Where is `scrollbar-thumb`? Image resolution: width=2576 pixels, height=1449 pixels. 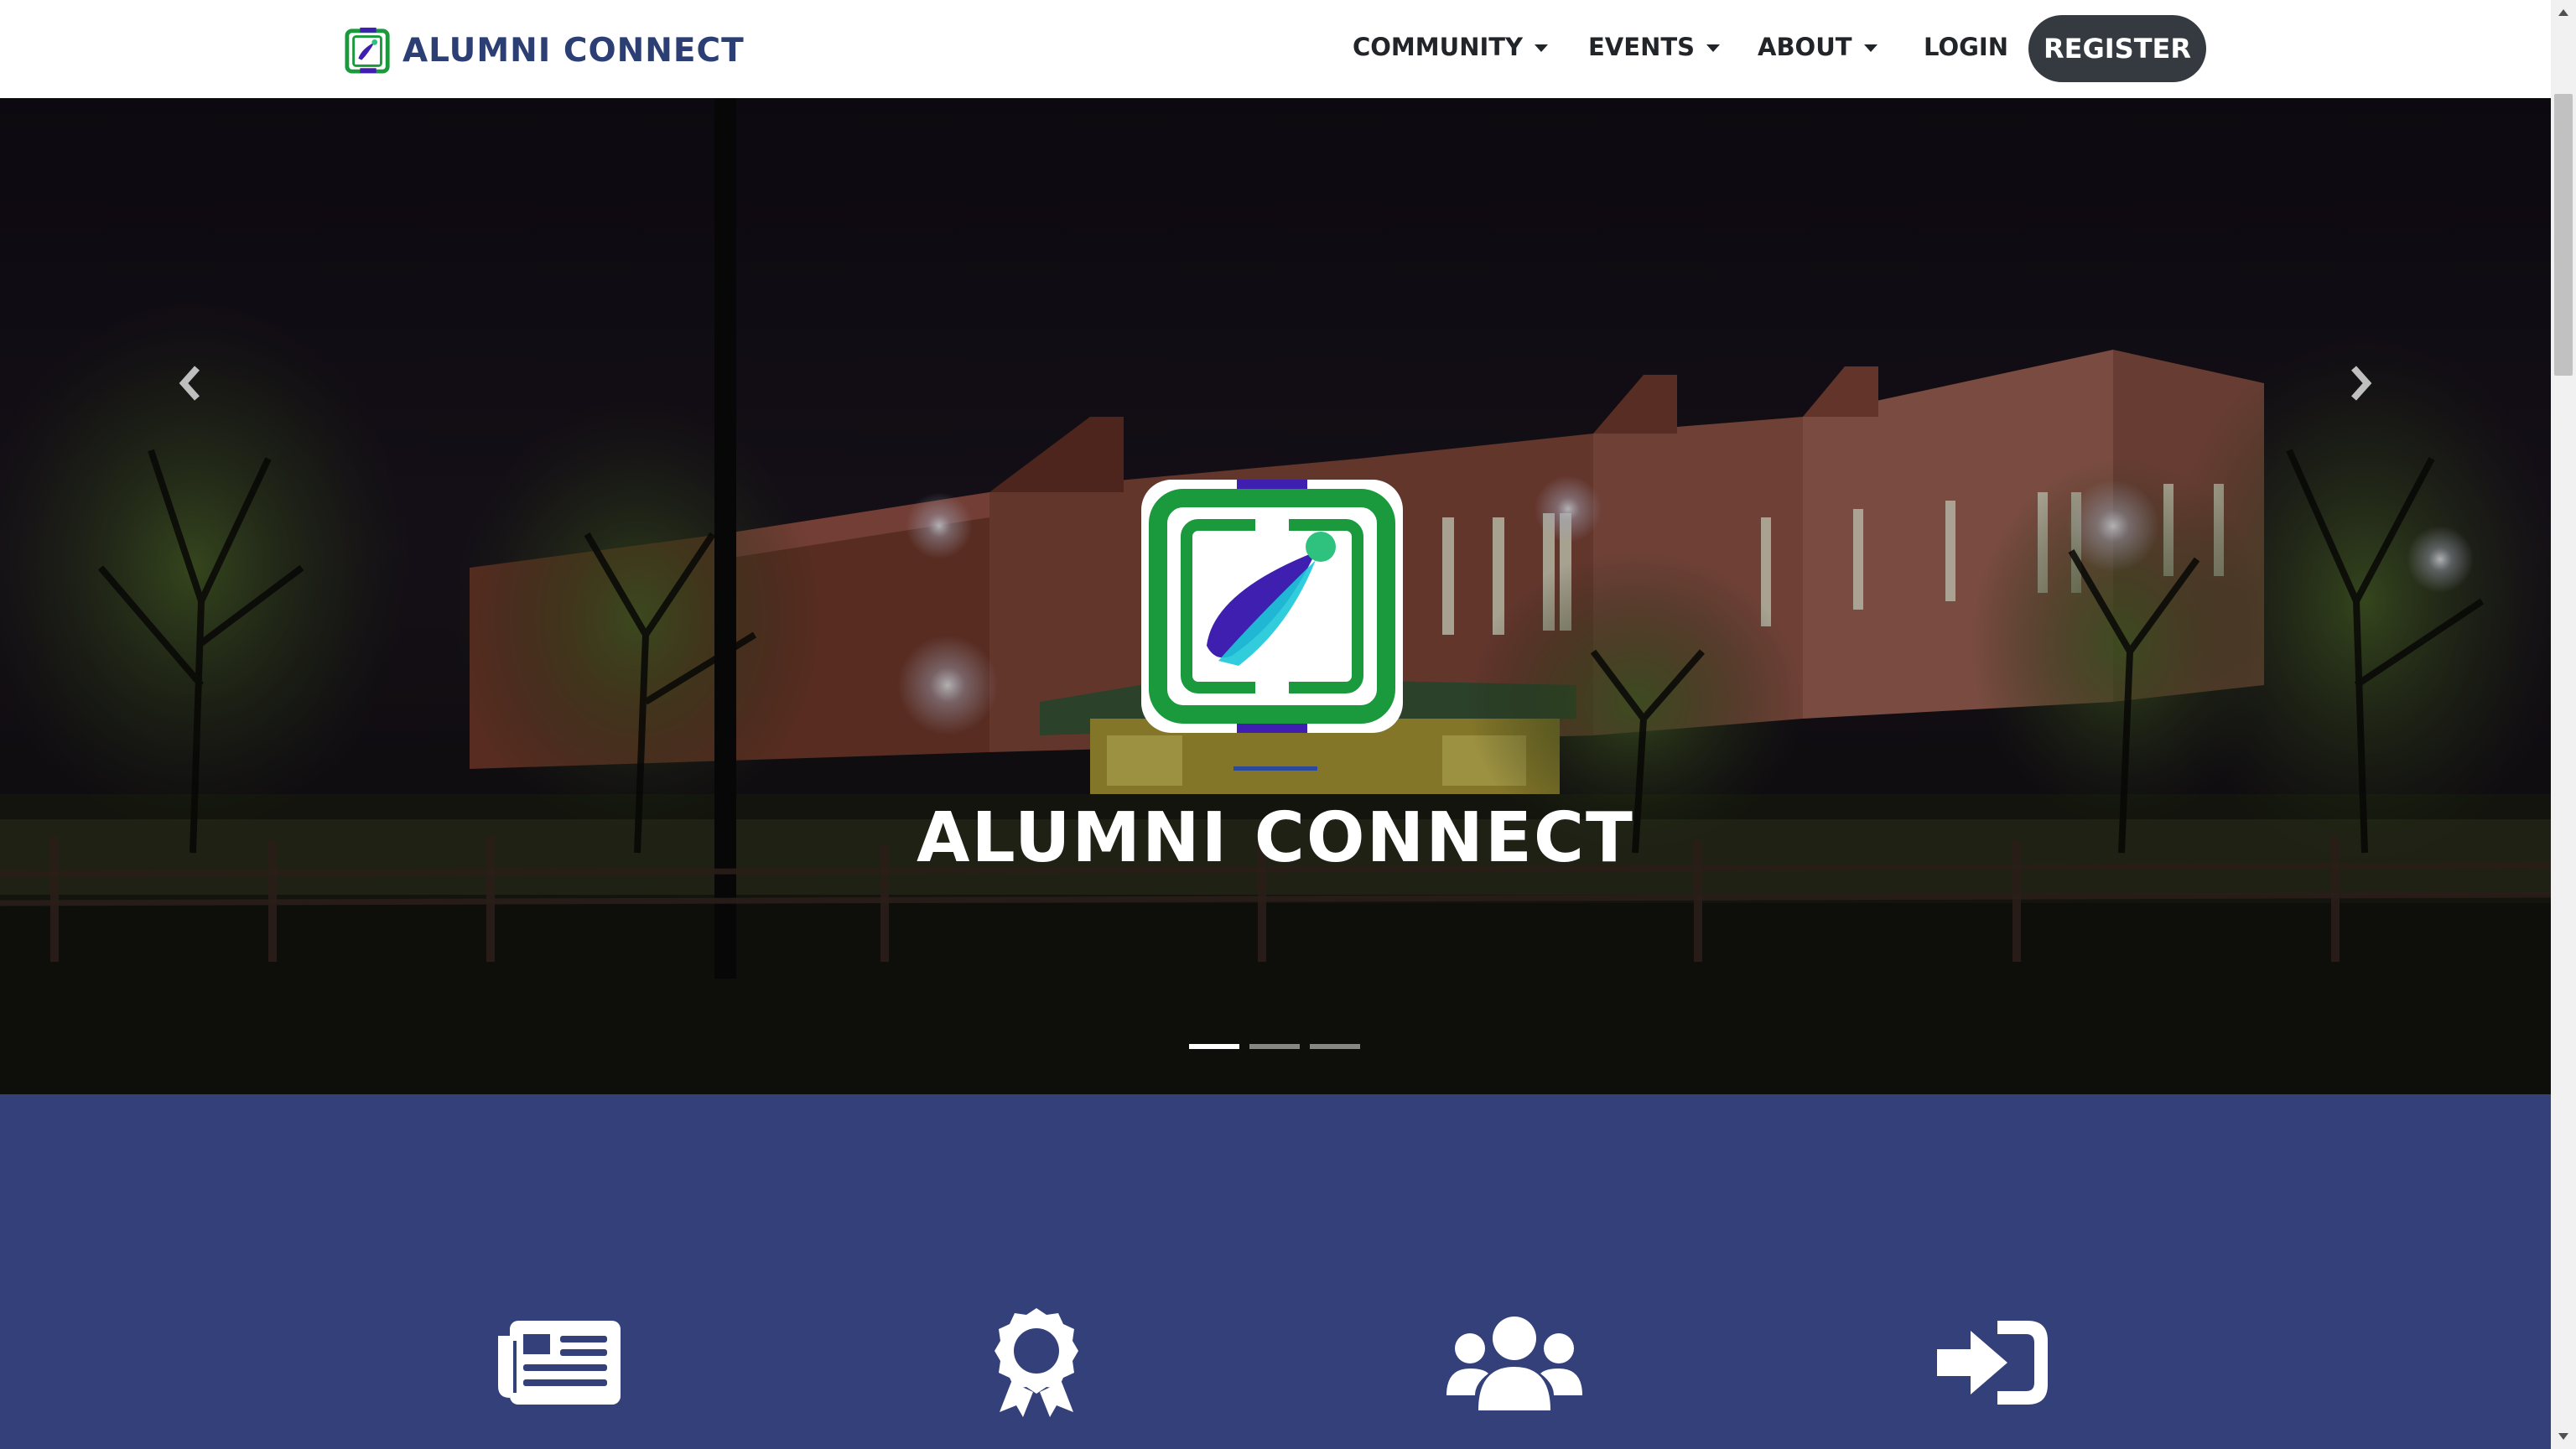 scrollbar-thumb is located at coordinates (2563, 235).